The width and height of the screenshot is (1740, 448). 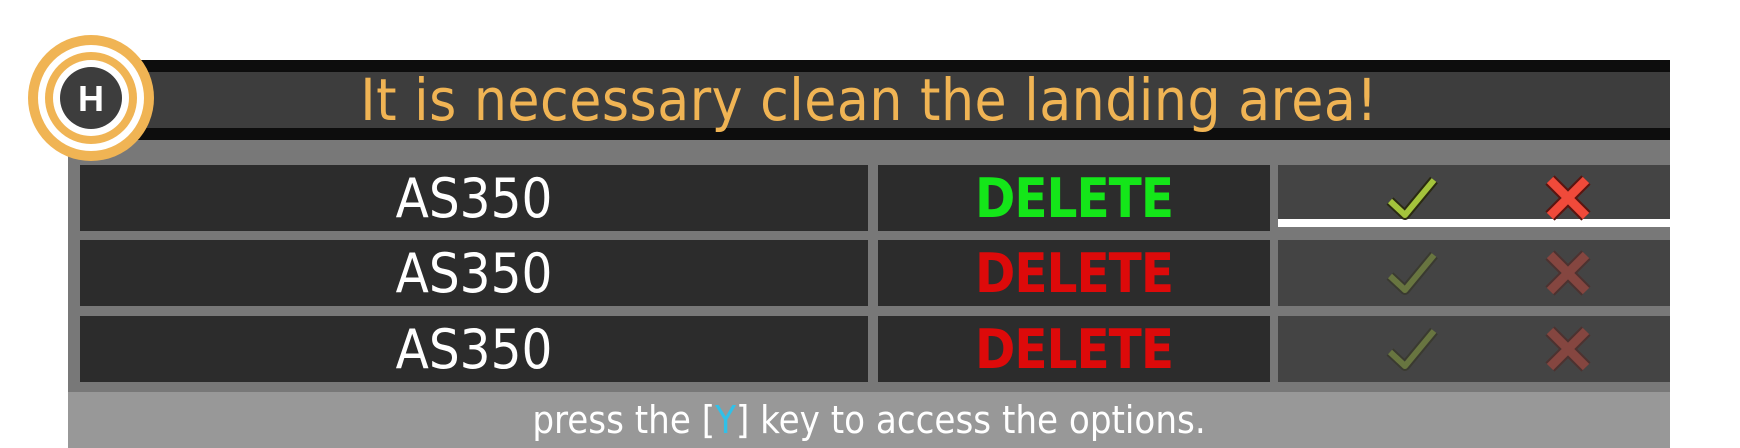 What do you see at coordinates (977, 420) in the screenshot?
I see `hint-suffix: key to access the options.` at bounding box center [977, 420].